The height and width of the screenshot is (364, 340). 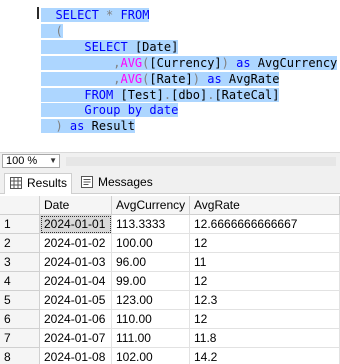 I want to click on tab-results-label: Results, so click(x=47, y=183).